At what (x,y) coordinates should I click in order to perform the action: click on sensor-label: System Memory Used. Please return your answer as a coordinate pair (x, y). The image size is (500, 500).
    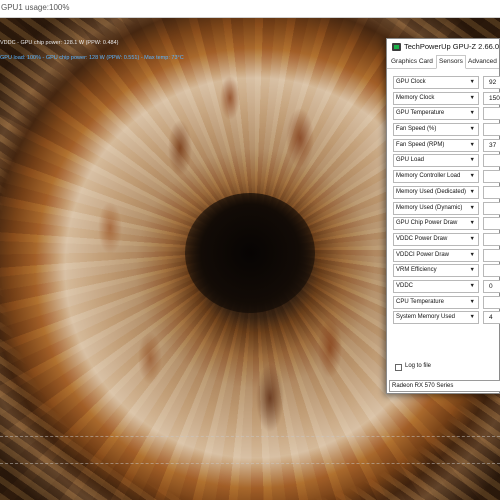
    Looking at the image, I should click on (426, 317).